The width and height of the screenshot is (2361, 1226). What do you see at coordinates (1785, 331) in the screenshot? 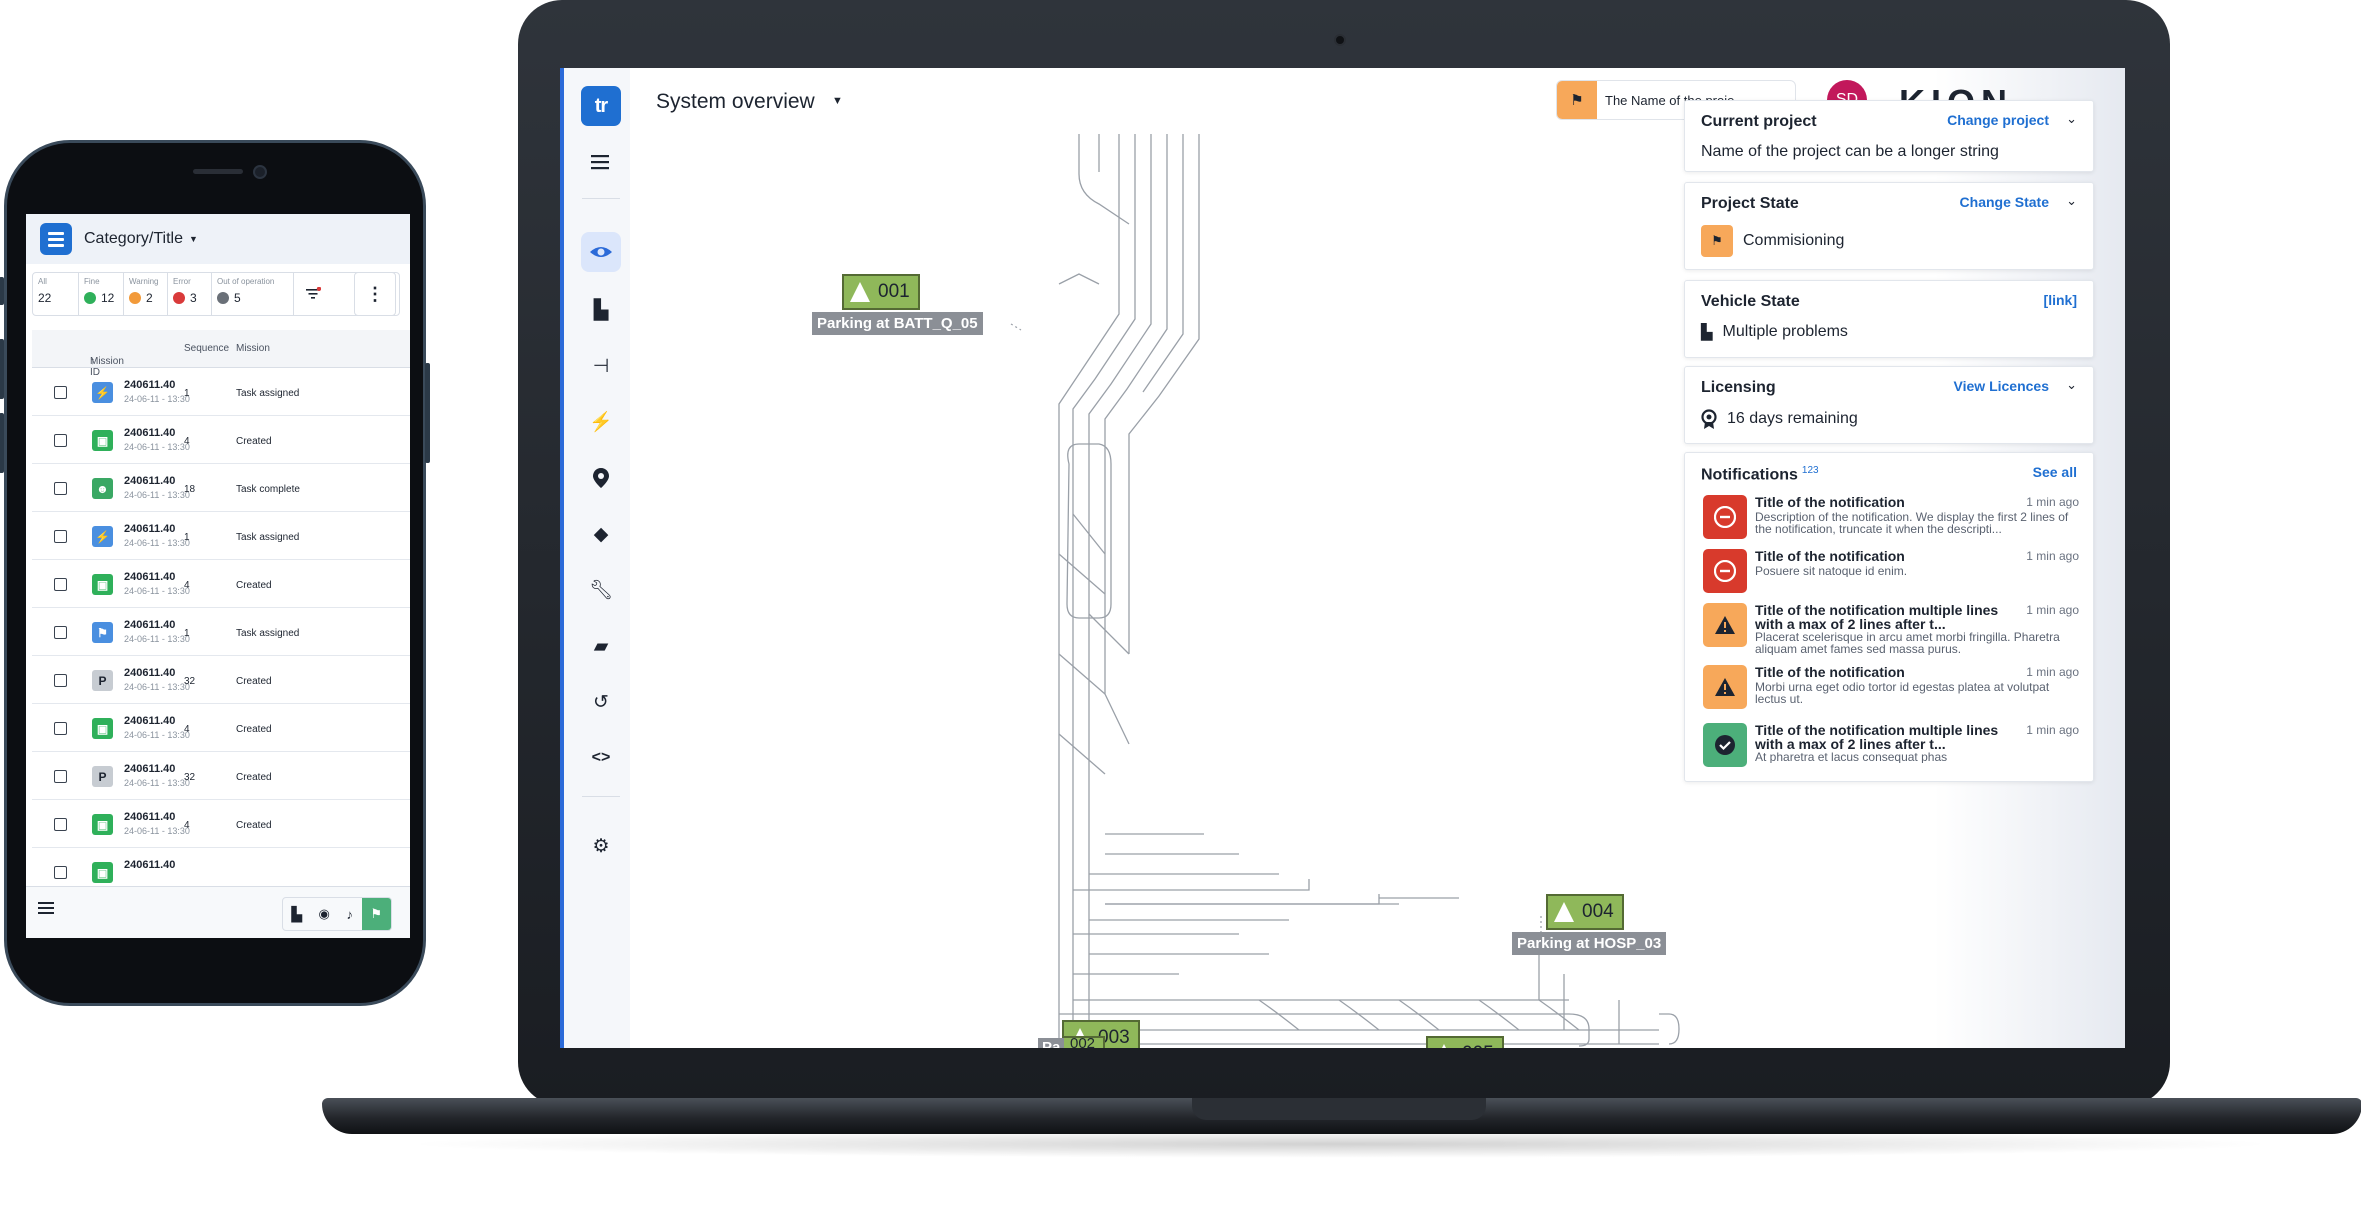
I see `vehicle-state-value: Multiple problems` at bounding box center [1785, 331].